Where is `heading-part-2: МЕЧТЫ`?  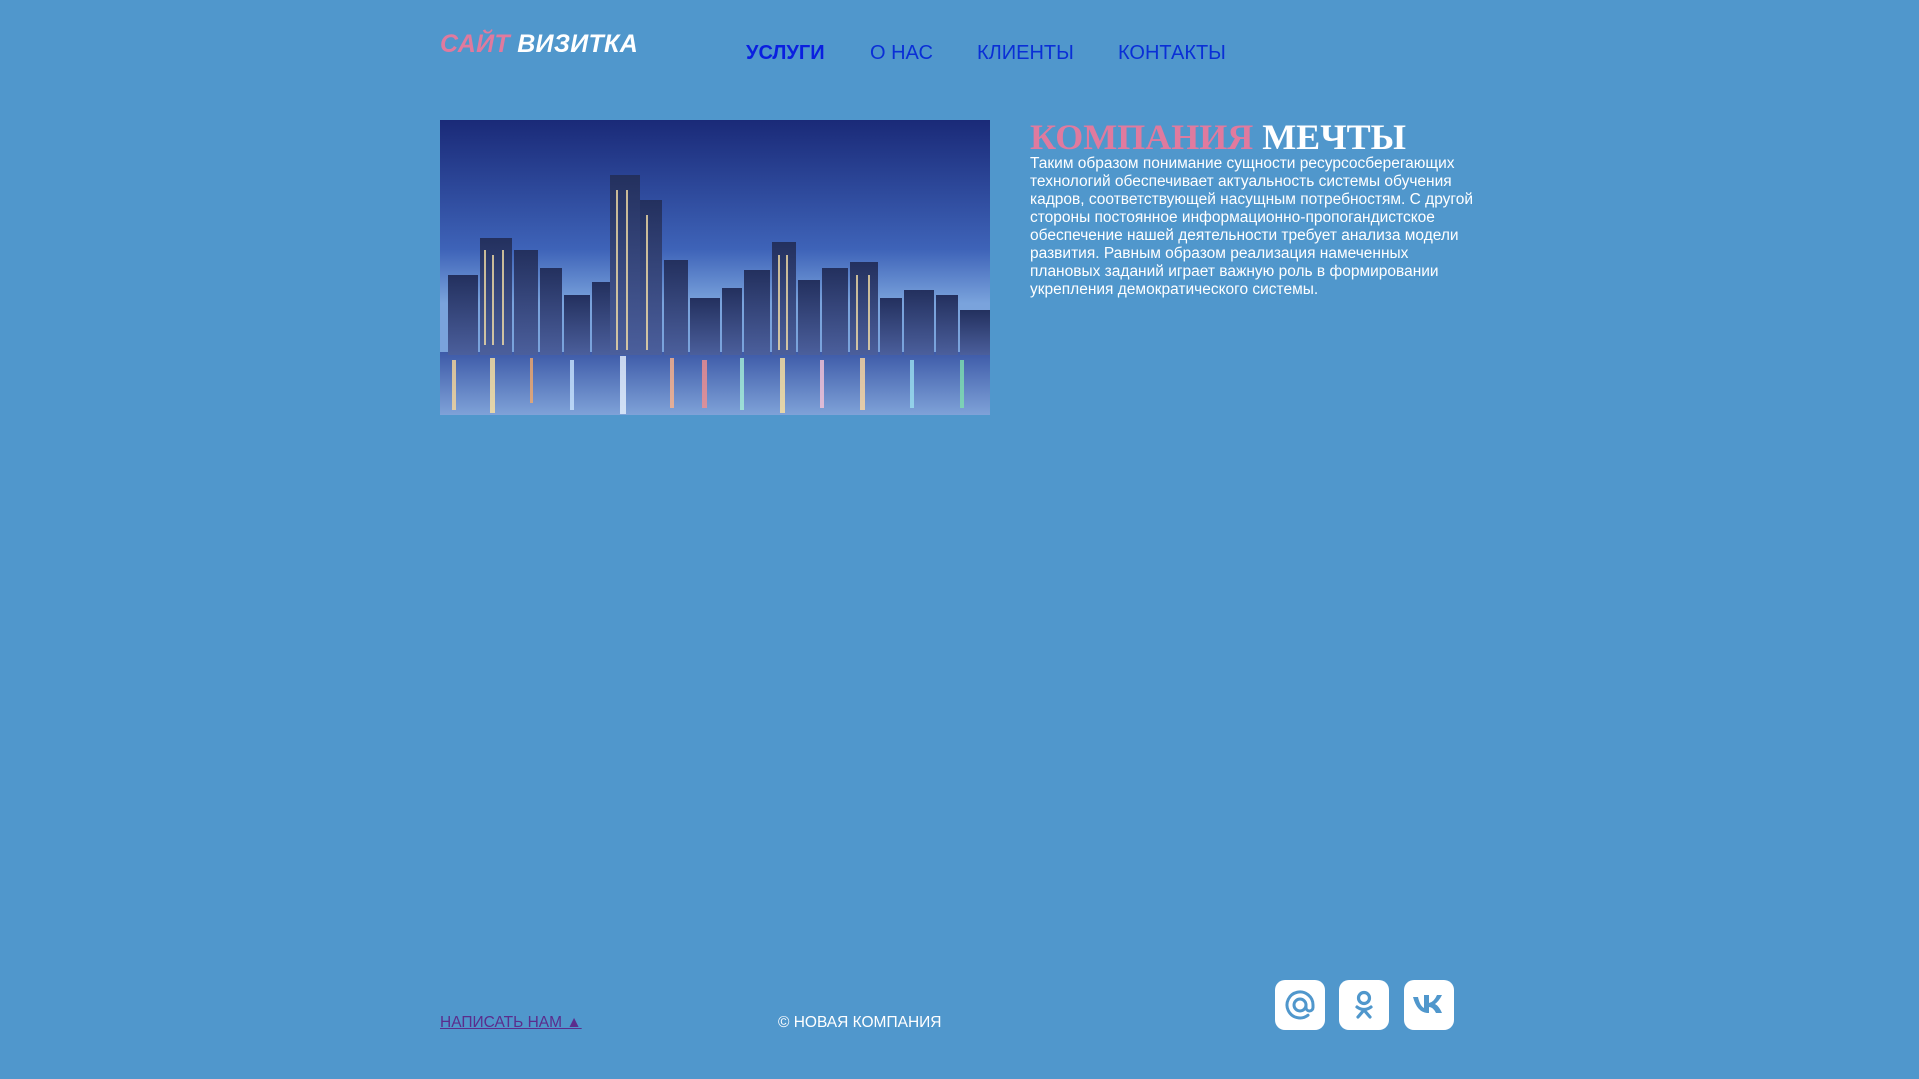 heading-part-2: МЕЧТЫ is located at coordinates (1334, 137).